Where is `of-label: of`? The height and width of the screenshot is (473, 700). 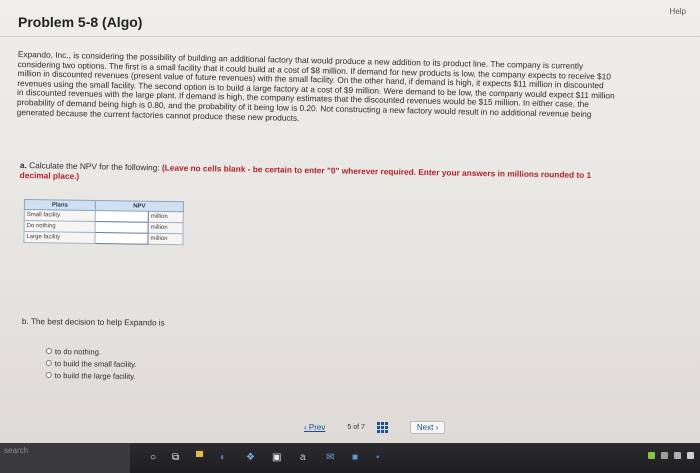
of-label: of is located at coordinates (356, 427).